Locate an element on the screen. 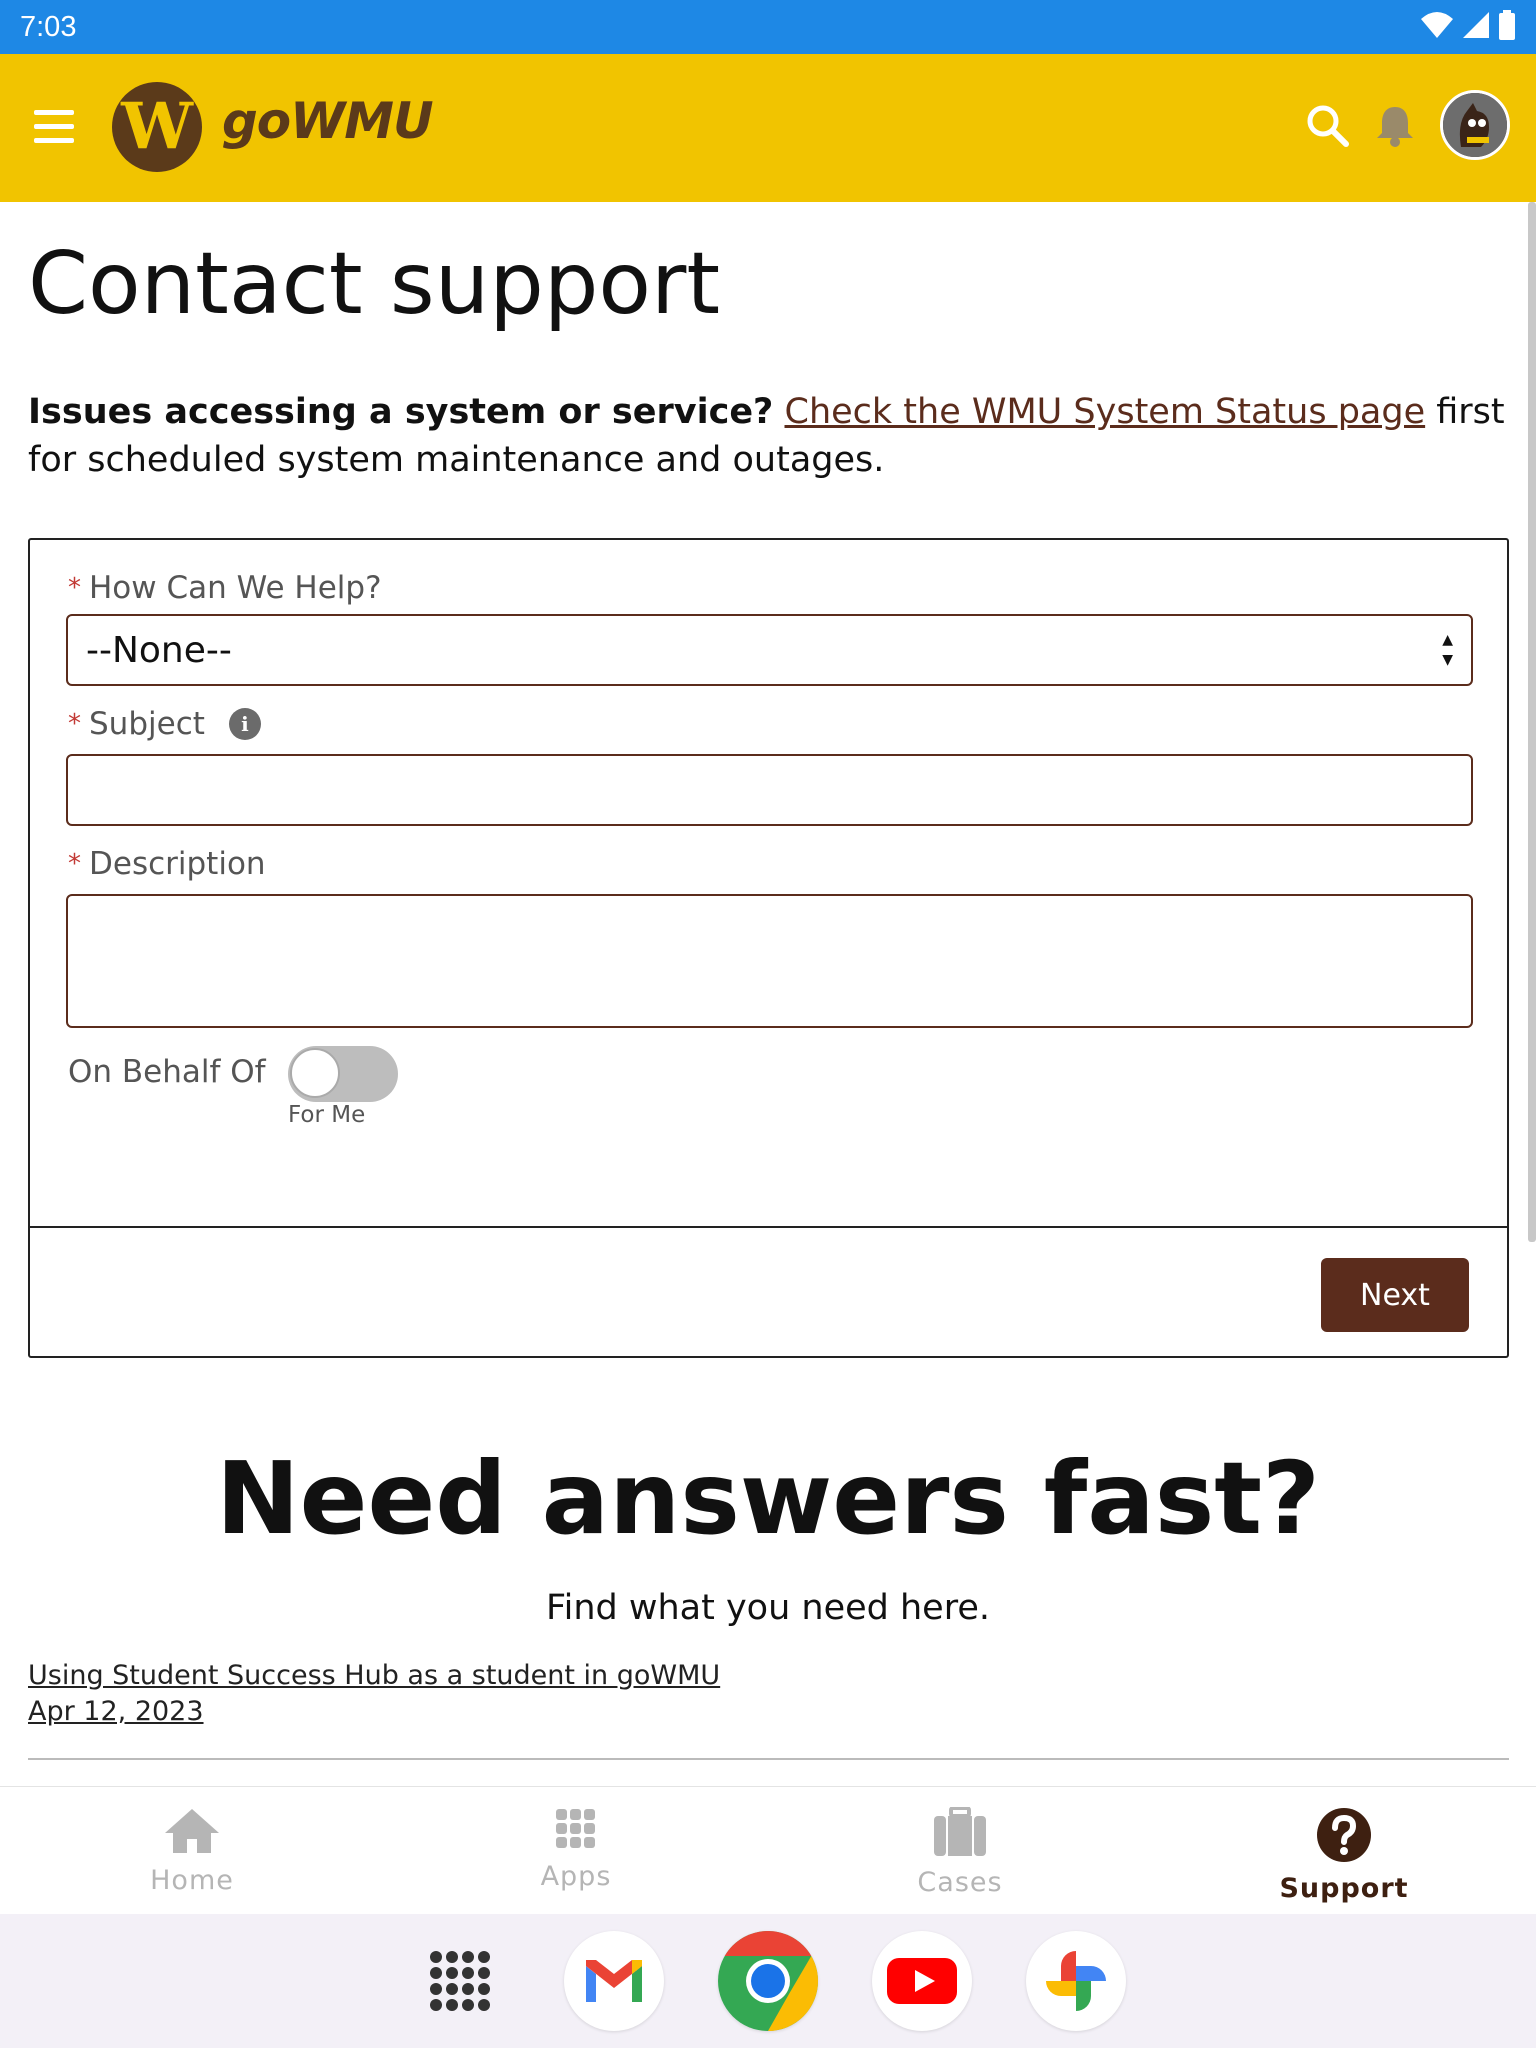 The height and width of the screenshot is (2048, 1536). status-time: 7:03 is located at coordinates (48, 26).